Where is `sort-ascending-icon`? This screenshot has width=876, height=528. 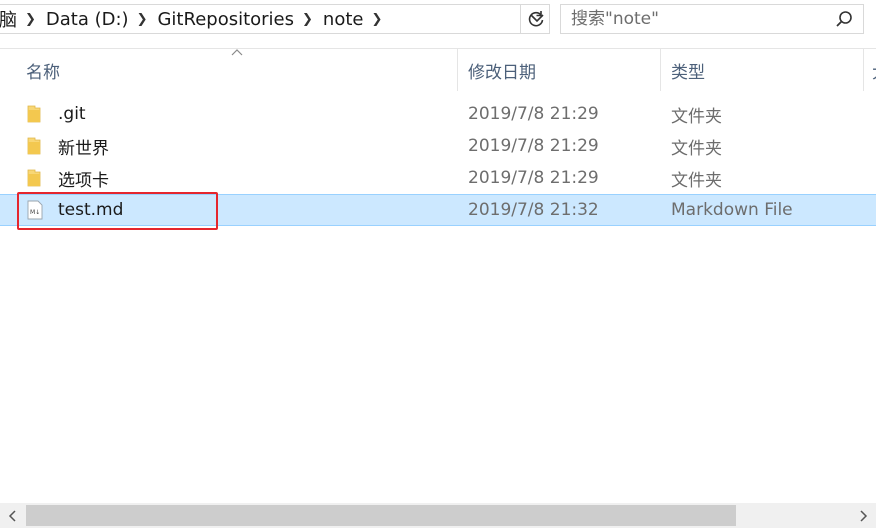 sort-ascending-icon is located at coordinates (237, 52).